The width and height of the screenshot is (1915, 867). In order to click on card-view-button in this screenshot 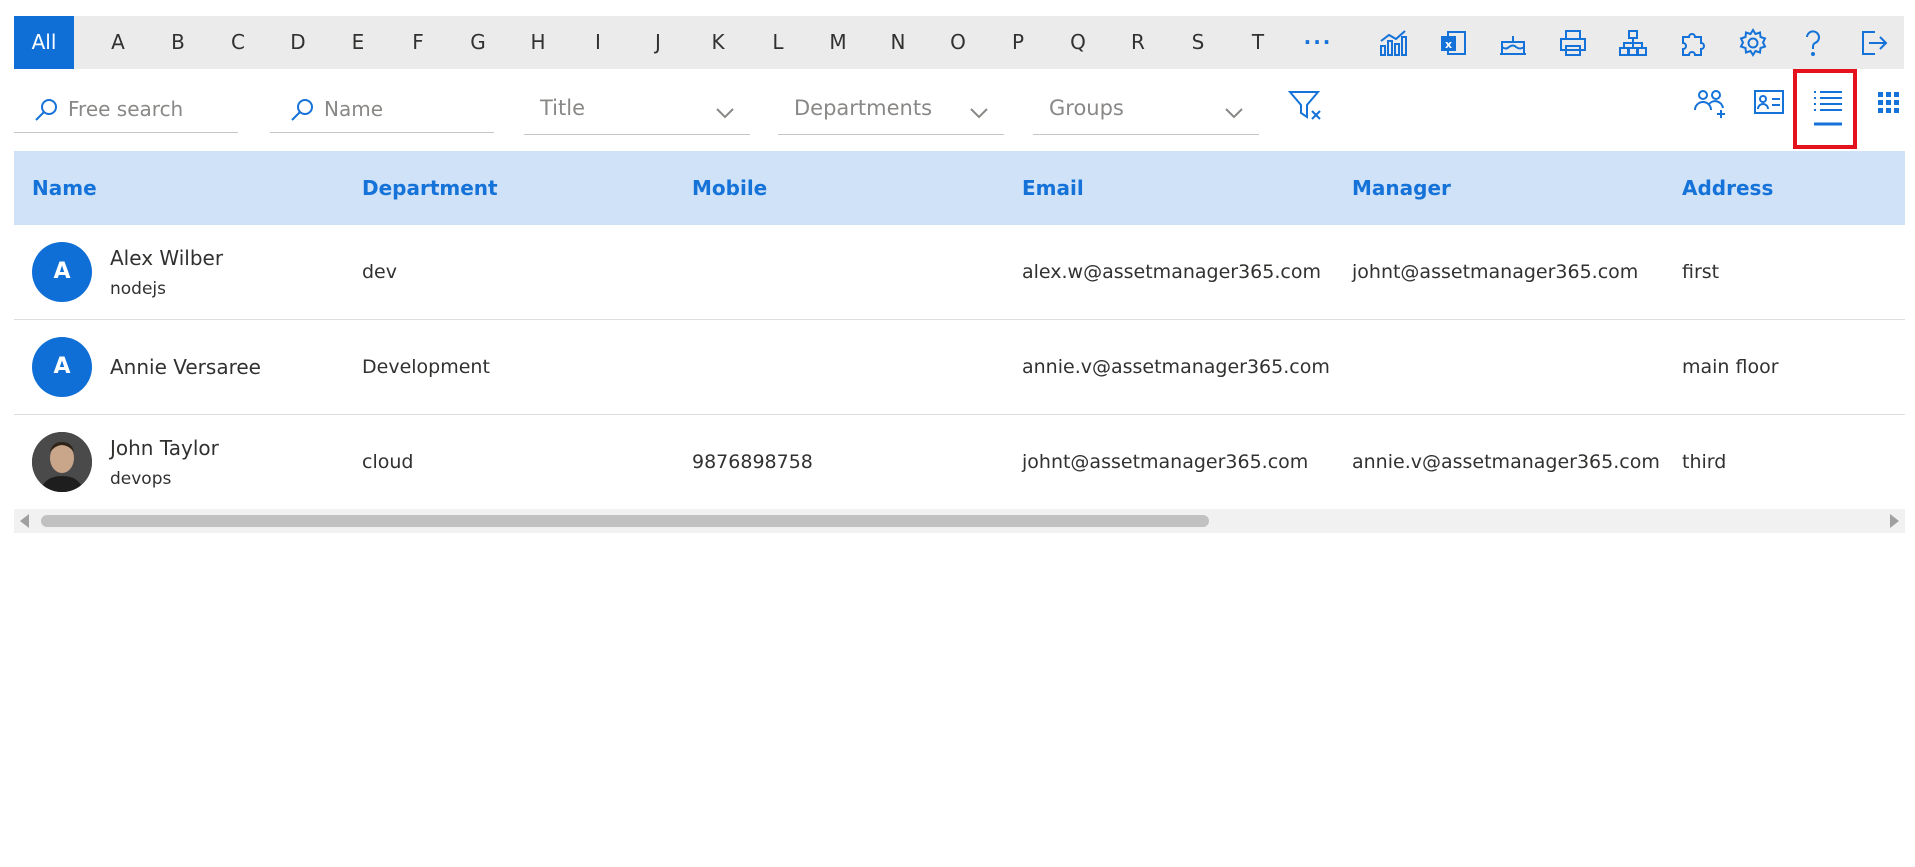, I will do `click(1769, 102)`.